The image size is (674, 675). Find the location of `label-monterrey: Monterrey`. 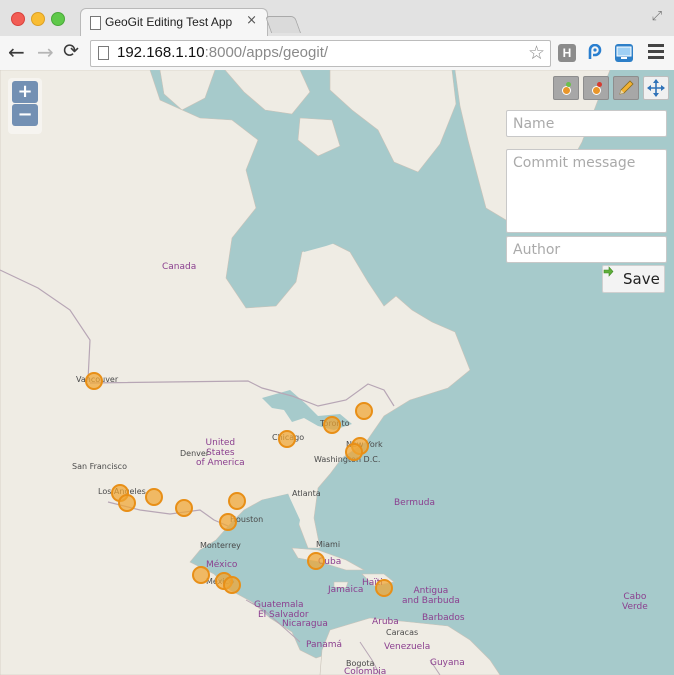

label-monterrey: Monterrey is located at coordinates (220, 545).